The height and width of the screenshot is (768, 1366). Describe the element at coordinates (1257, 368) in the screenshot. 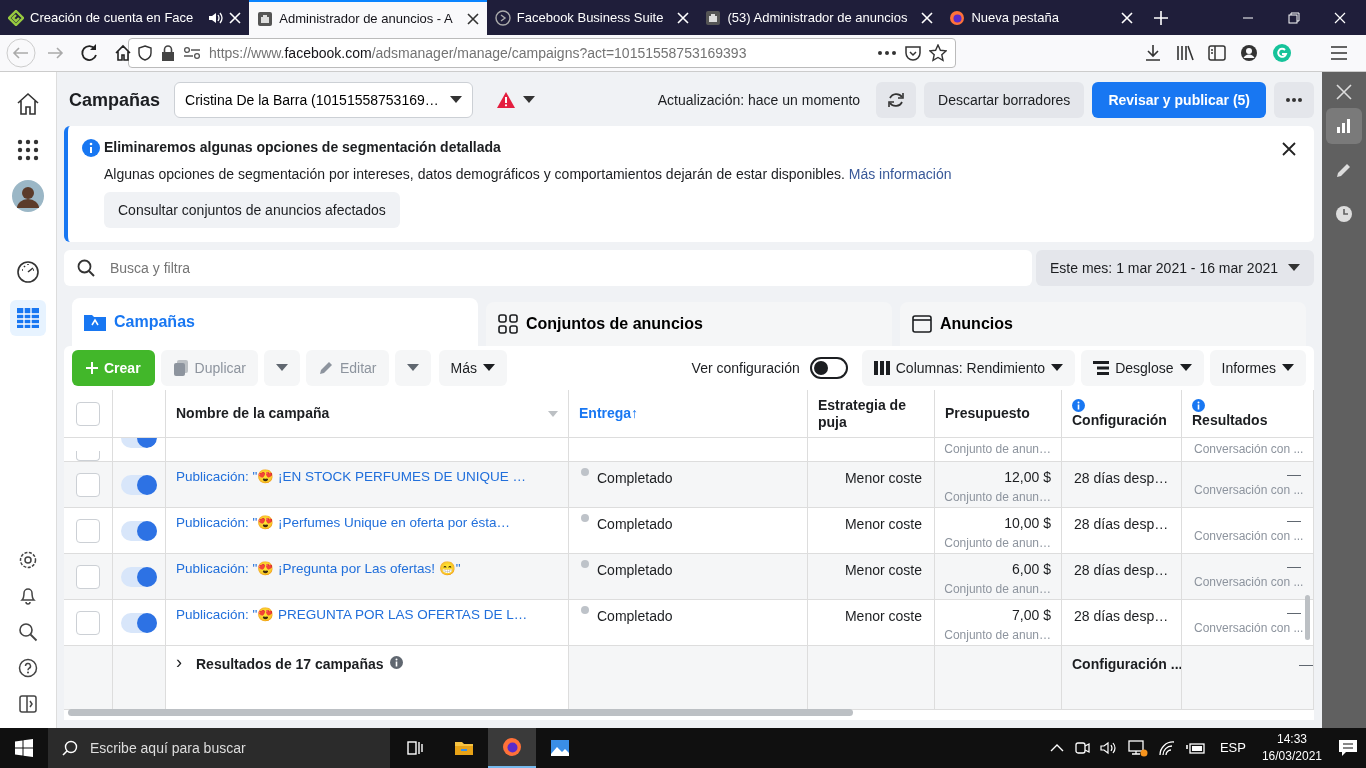

I see `reports-button: Informes` at that location.